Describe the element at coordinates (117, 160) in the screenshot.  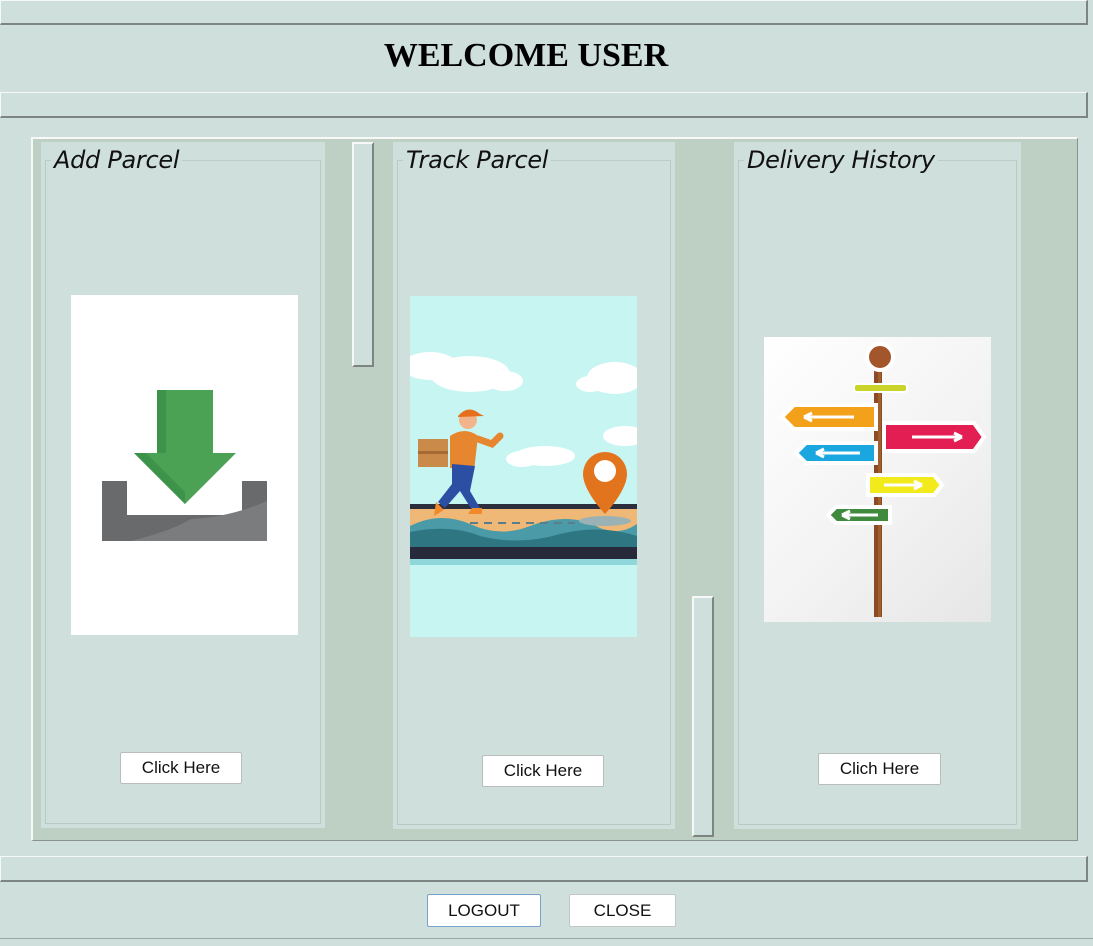
I see `add-parcel-title: Add Parcel` at that location.